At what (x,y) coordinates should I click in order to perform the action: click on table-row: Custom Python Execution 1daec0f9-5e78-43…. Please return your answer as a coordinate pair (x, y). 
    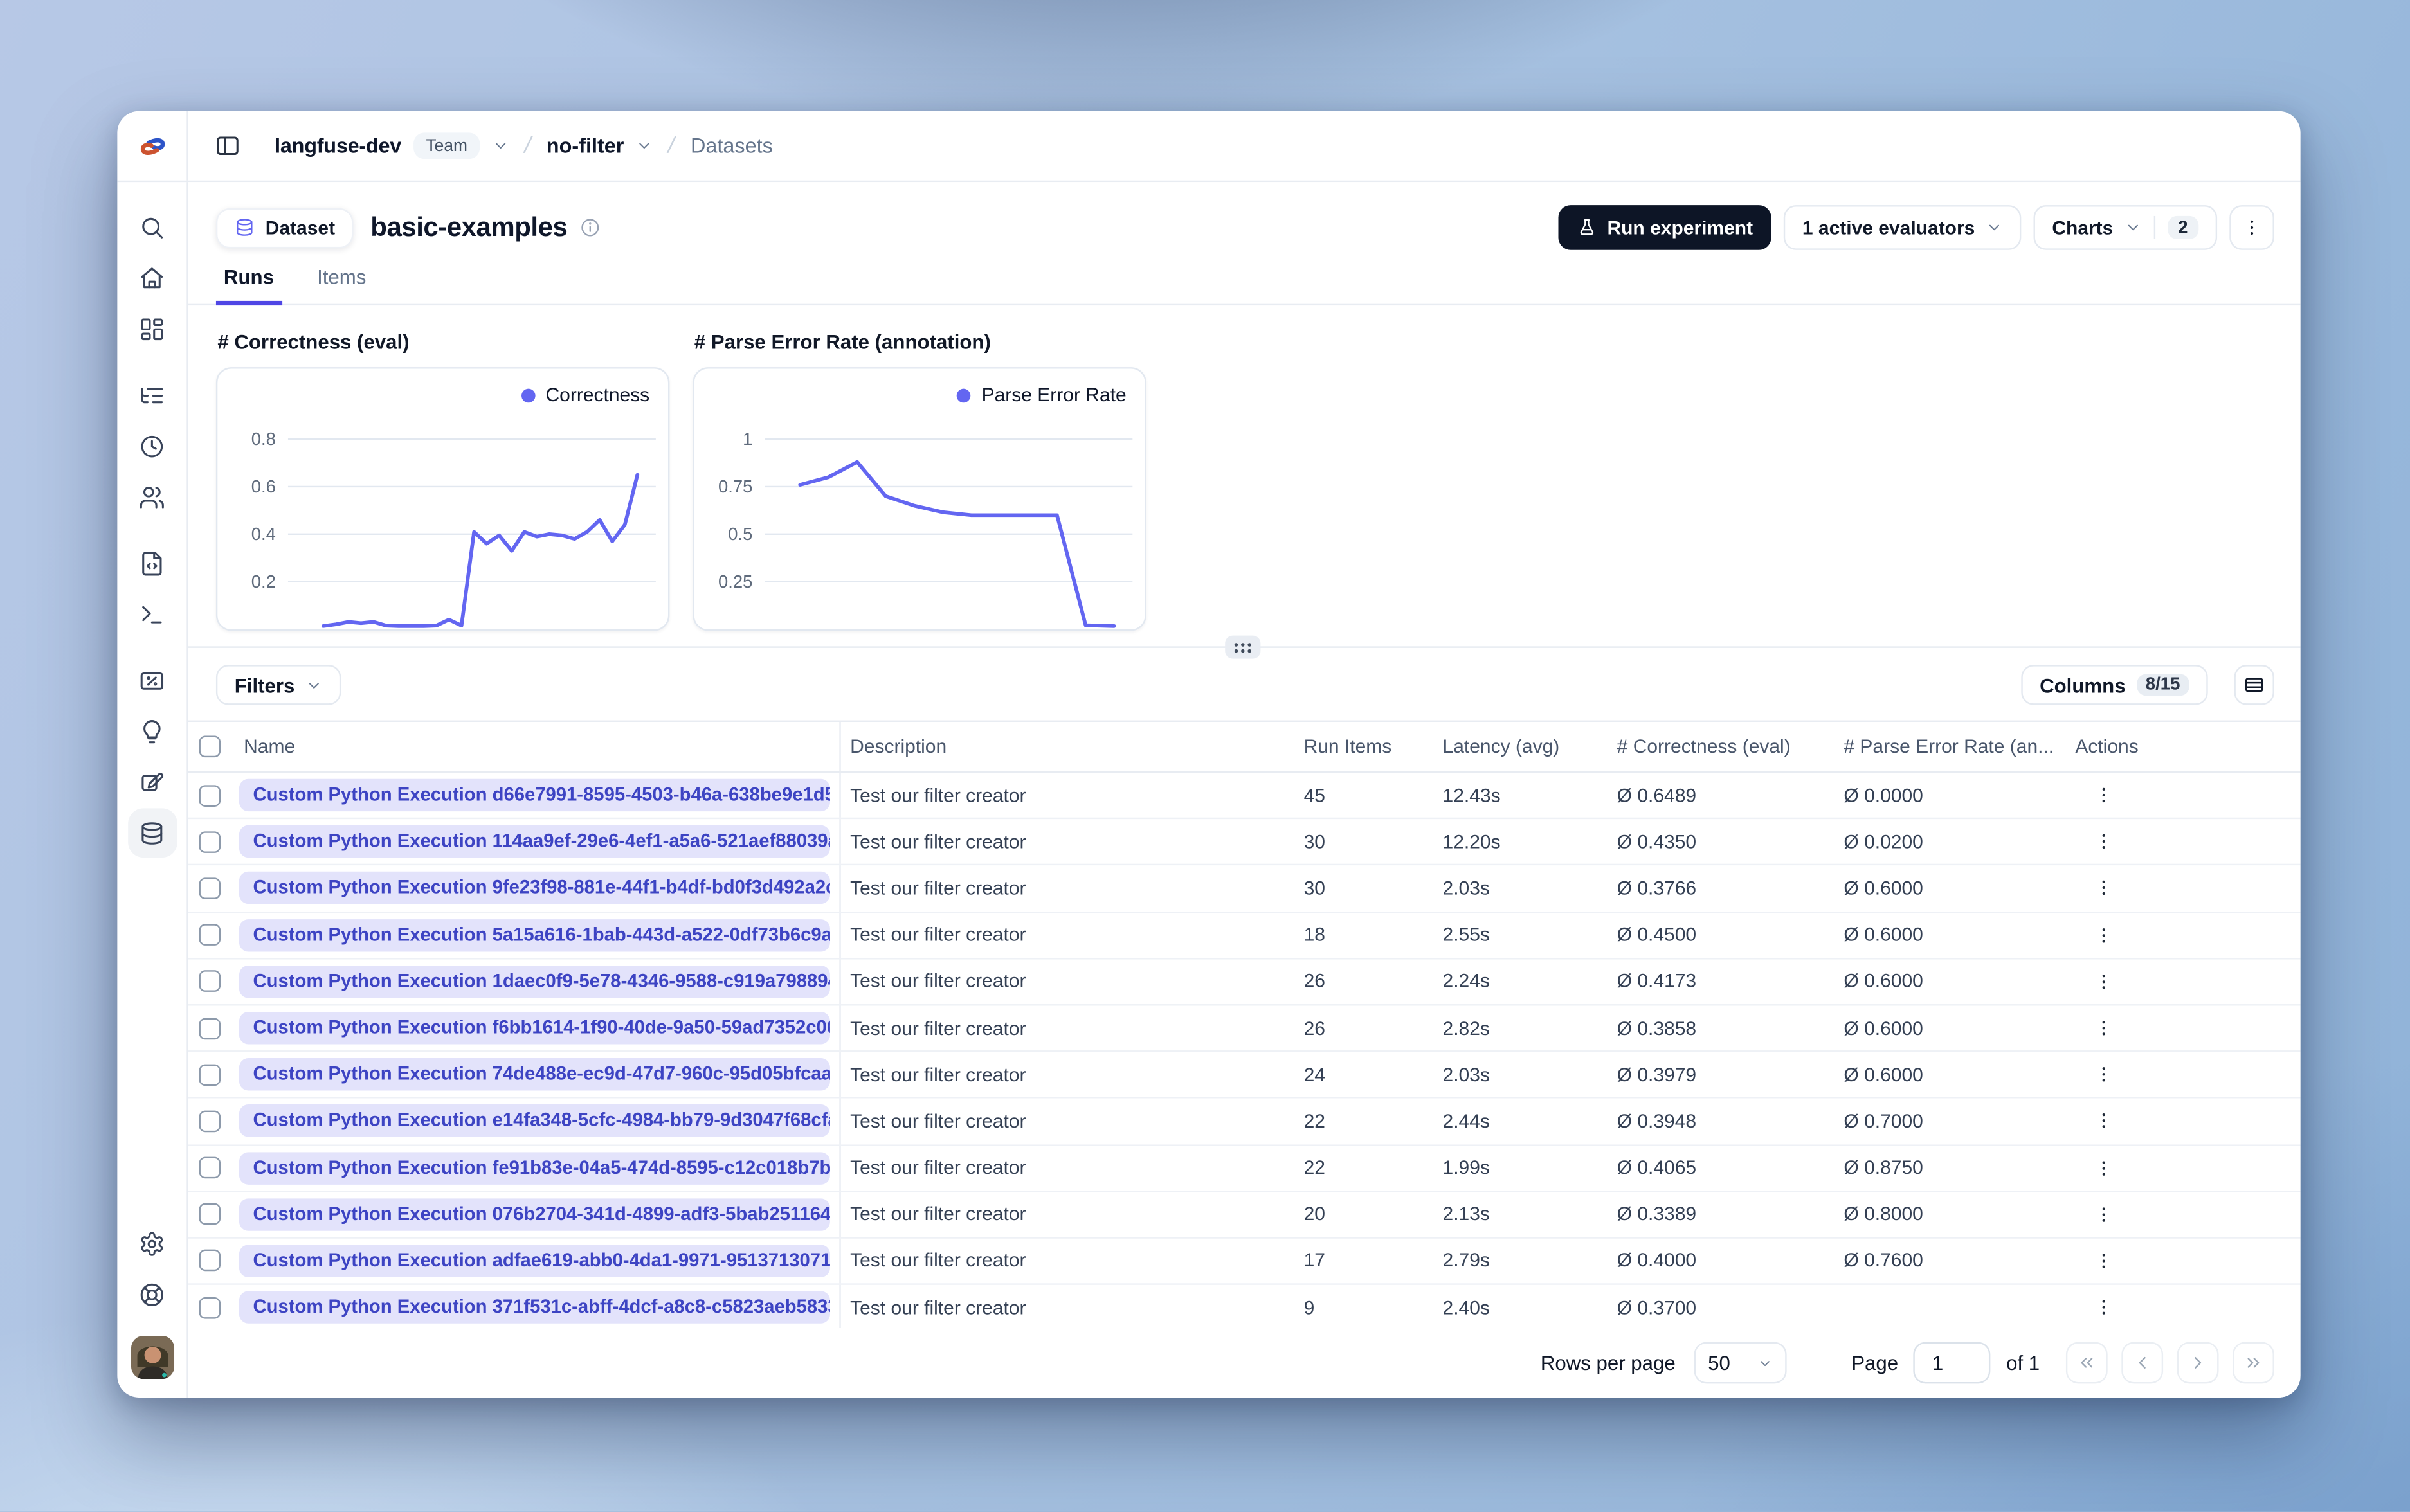
    Looking at the image, I should click on (1244, 982).